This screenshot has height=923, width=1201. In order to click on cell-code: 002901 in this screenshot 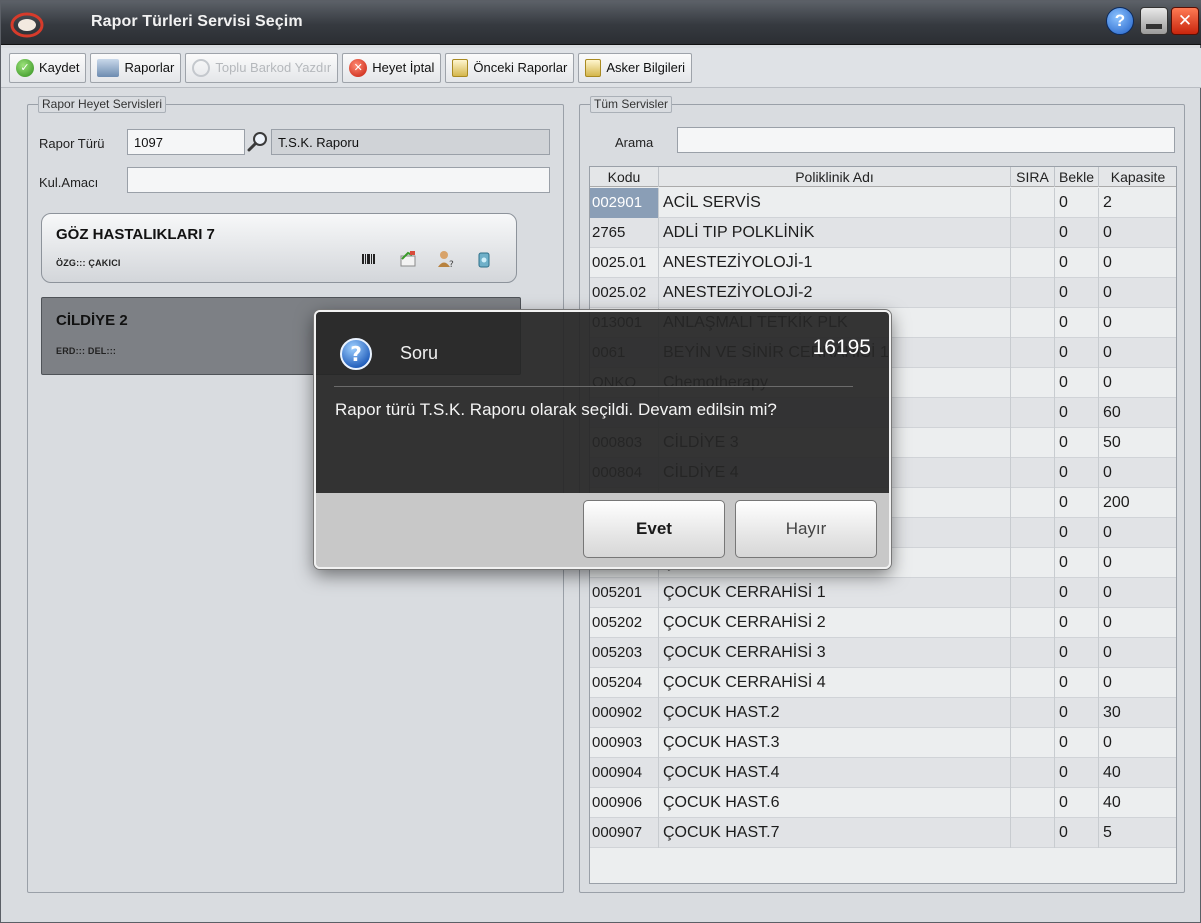, I will do `click(624, 203)`.